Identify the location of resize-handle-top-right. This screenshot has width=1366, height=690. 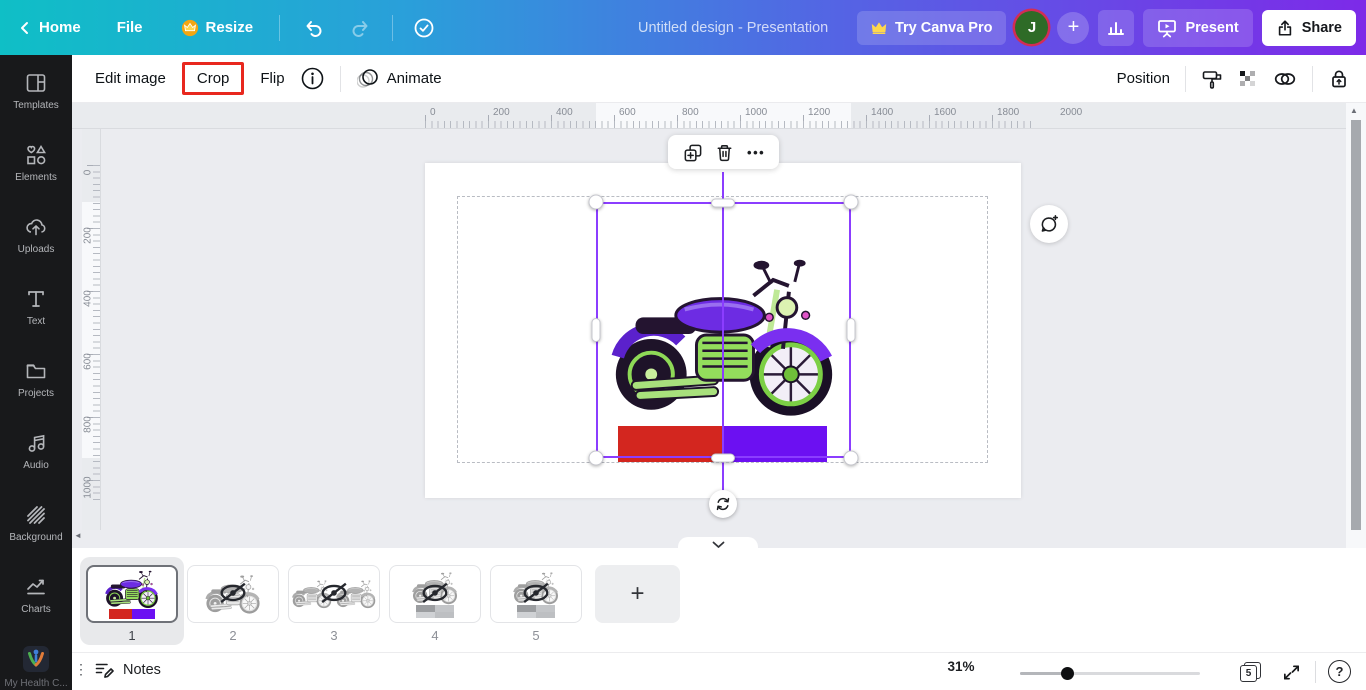
(851, 202).